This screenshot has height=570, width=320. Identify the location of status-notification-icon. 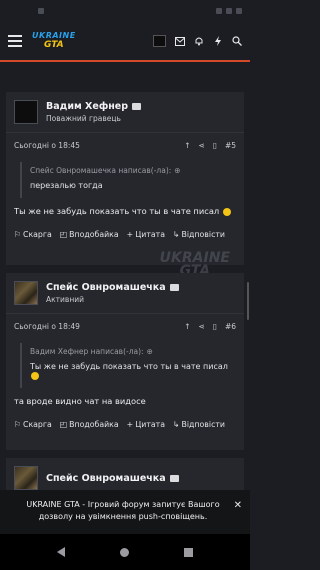
(41, 11).